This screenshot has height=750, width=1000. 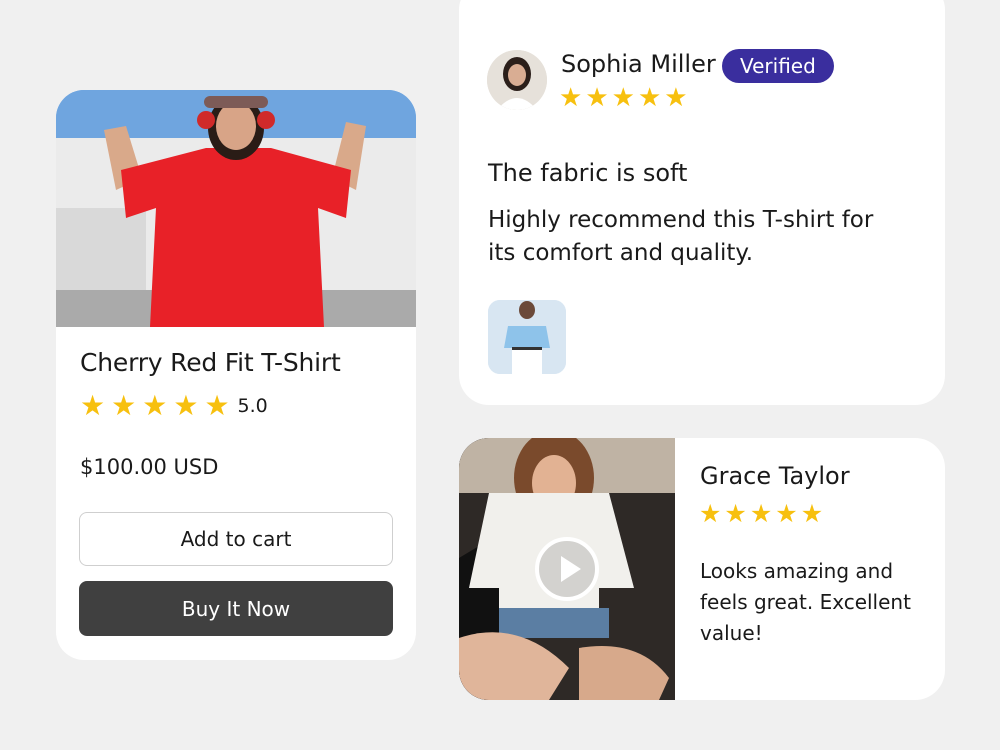 What do you see at coordinates (149, 467) in the screenshot?
I see `product-price: $100.00 USD` at bounding box center [149, 467].